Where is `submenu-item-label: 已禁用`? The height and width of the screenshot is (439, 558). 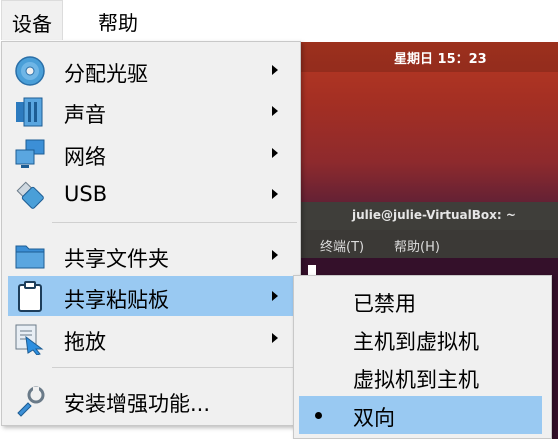
submenu-item-label: 已禁用 is located at coordinates (384, 304).